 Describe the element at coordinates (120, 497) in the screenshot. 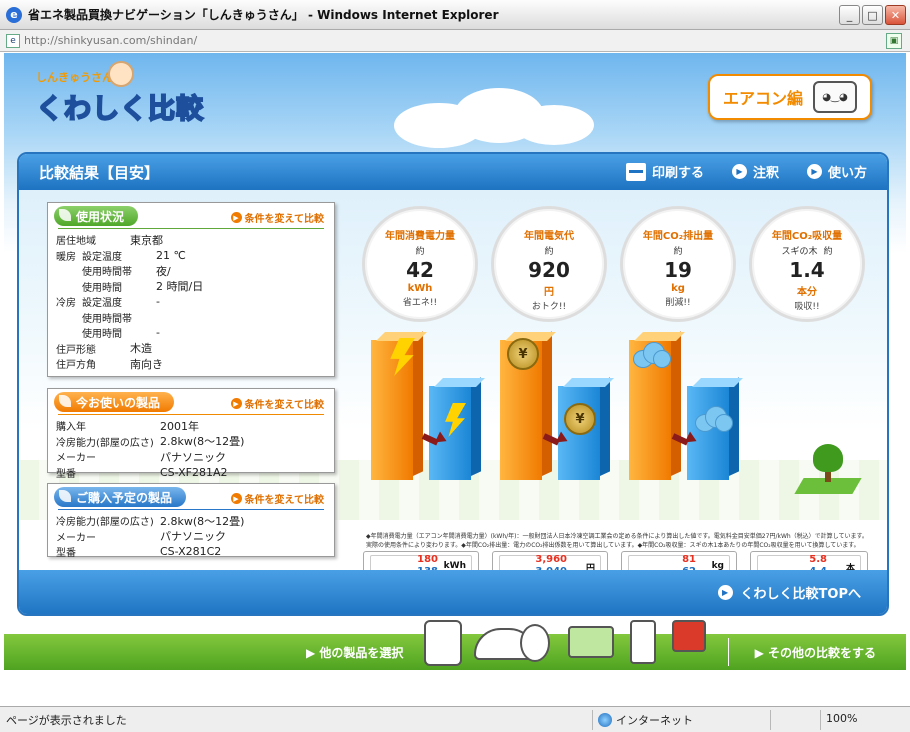

I see `planned-product-title: ご購入予定の製品` at that location.